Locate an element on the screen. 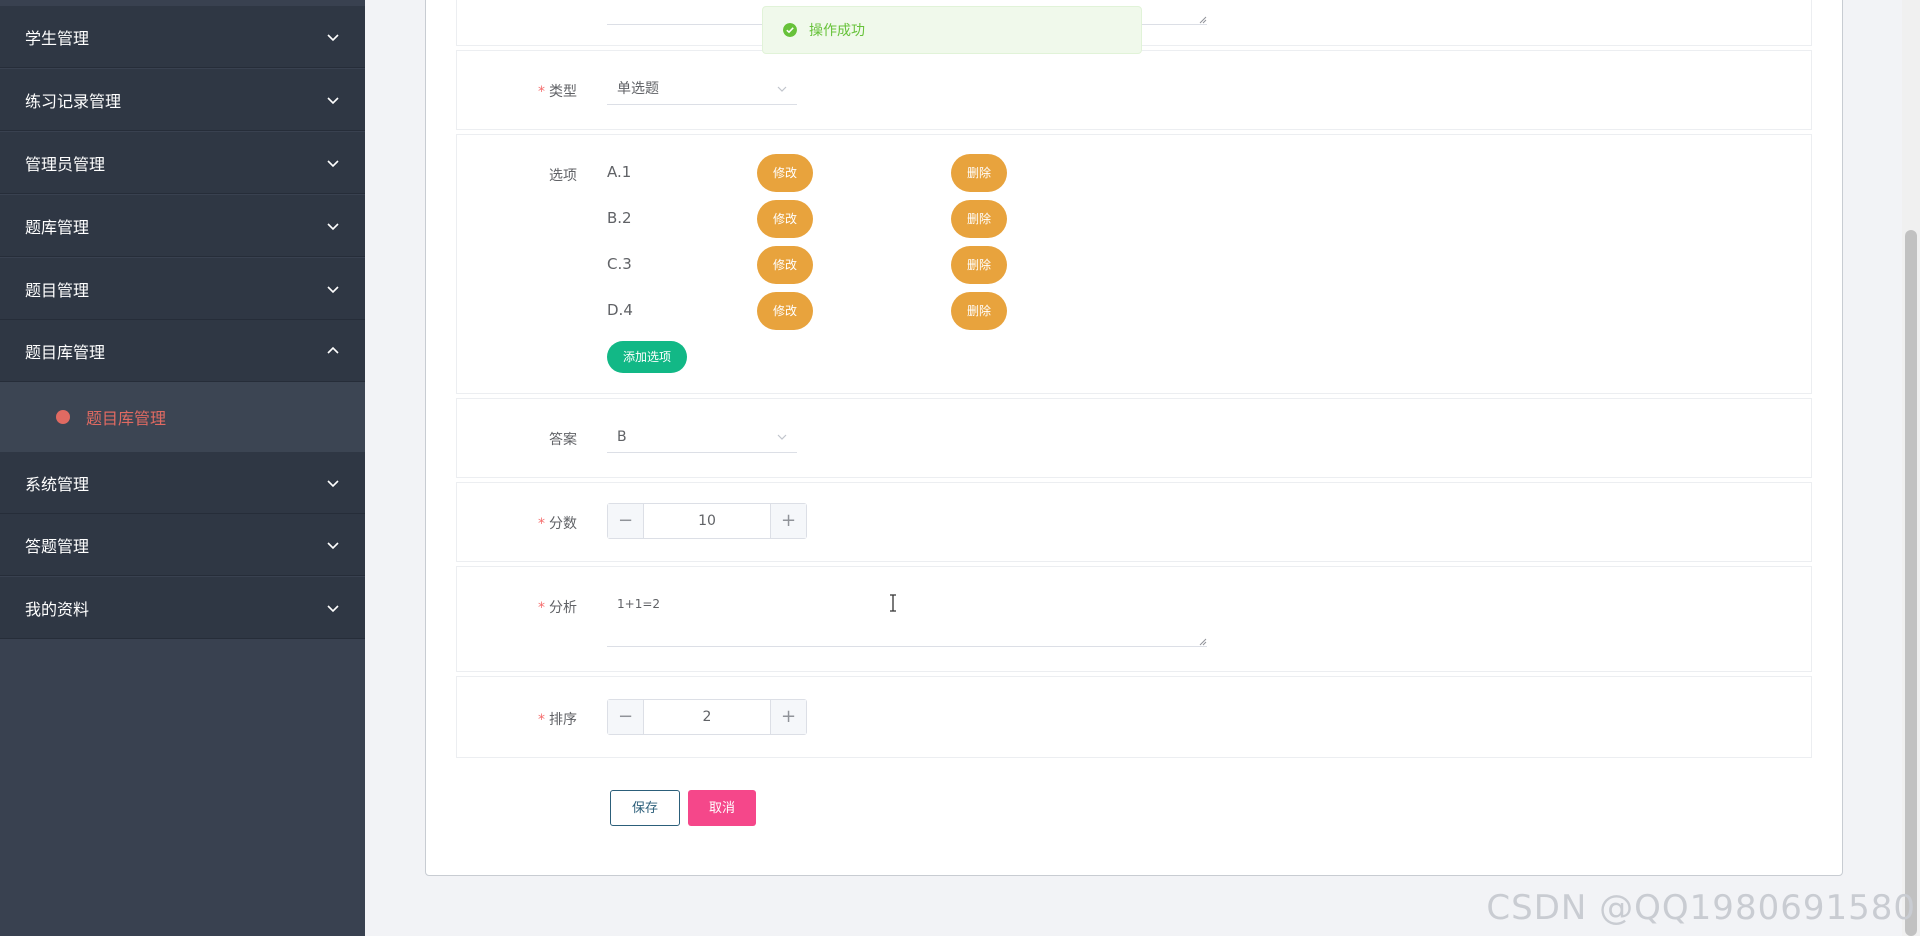  option-text: A.1 is located at coordinates (619, 172).